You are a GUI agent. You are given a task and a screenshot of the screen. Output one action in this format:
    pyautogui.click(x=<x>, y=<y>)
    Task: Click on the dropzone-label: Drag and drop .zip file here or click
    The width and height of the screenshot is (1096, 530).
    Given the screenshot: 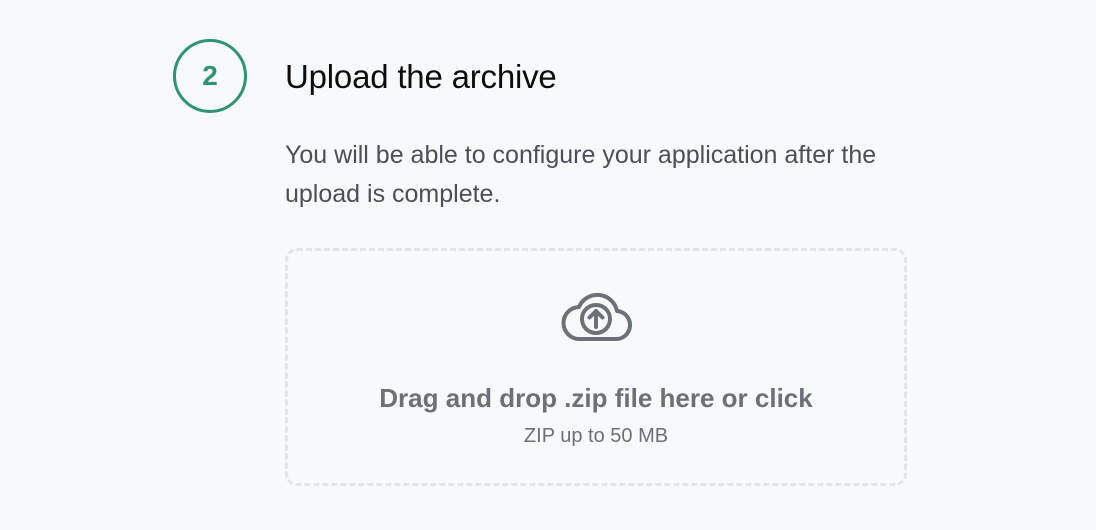 What is the action you would take?
    pyautogui.click(x=596, y=398)
    